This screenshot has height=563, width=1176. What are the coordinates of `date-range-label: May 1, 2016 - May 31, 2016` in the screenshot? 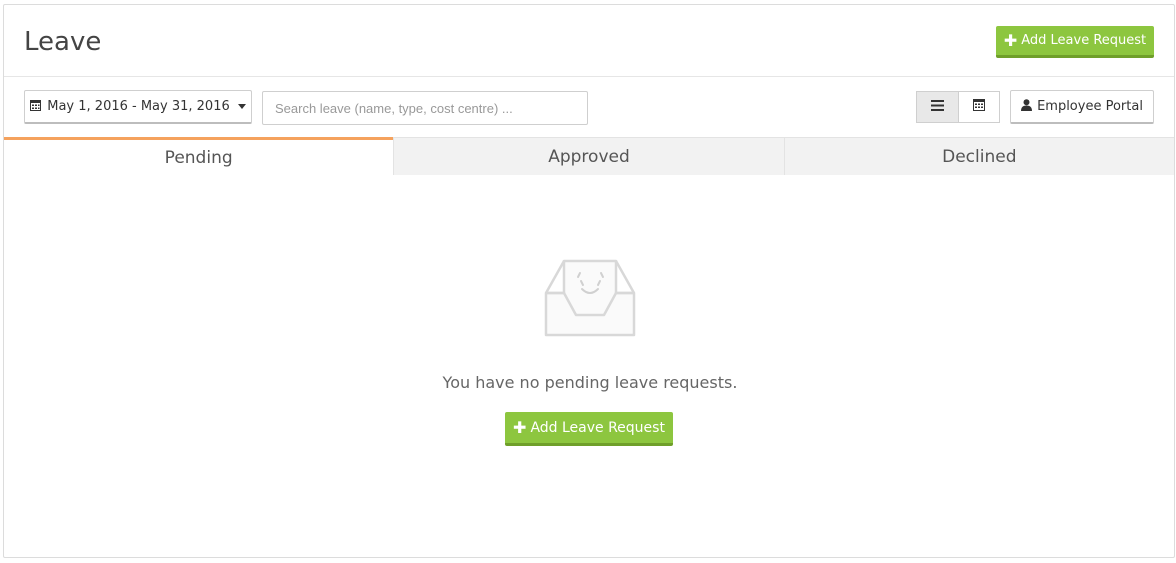 It's located at (138, 106).